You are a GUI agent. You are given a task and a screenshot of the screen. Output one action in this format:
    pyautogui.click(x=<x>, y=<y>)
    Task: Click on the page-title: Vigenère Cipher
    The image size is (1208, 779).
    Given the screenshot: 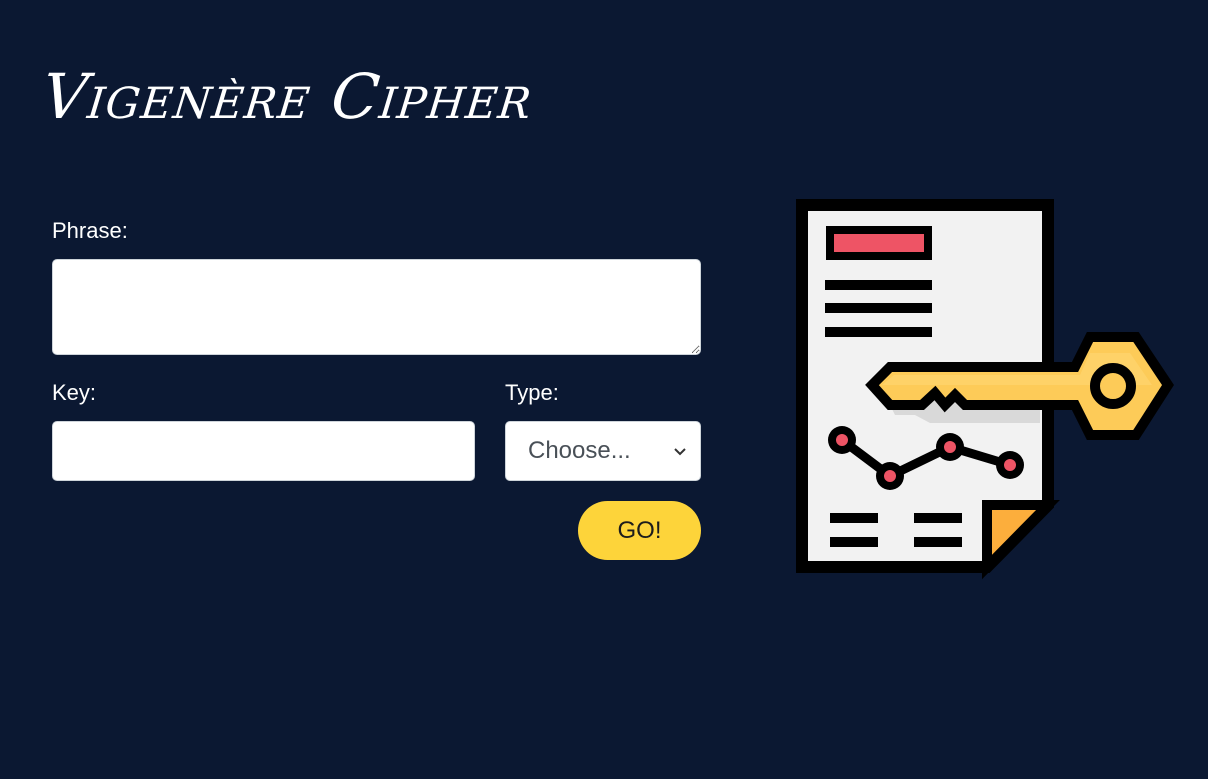 What is the action you would take?
    pyautogui.click(x=287, y=96)
    